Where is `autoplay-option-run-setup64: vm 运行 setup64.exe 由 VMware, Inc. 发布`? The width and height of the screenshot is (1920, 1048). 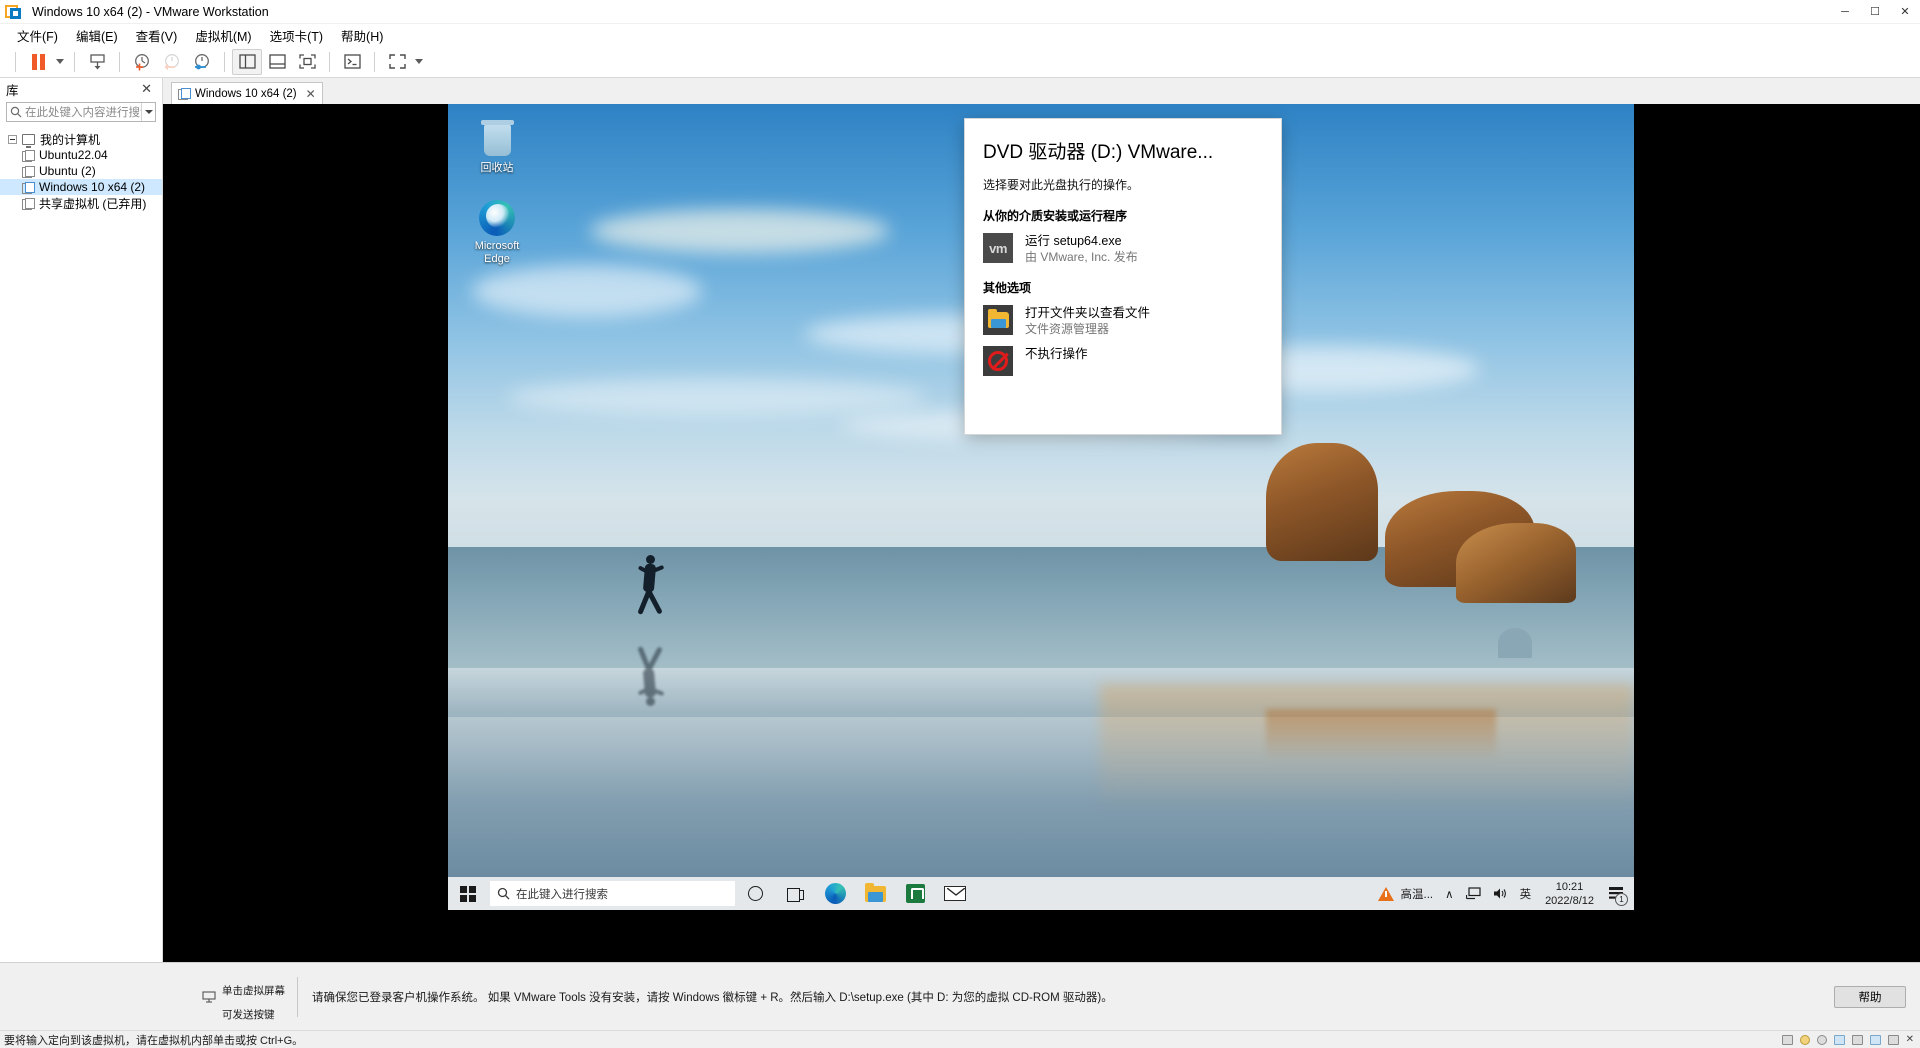 autoplay-option-run-setup64: vm 运行 setup64.exe 由 VMware, Inc. 发布 is located at coordinates (1123, 244).